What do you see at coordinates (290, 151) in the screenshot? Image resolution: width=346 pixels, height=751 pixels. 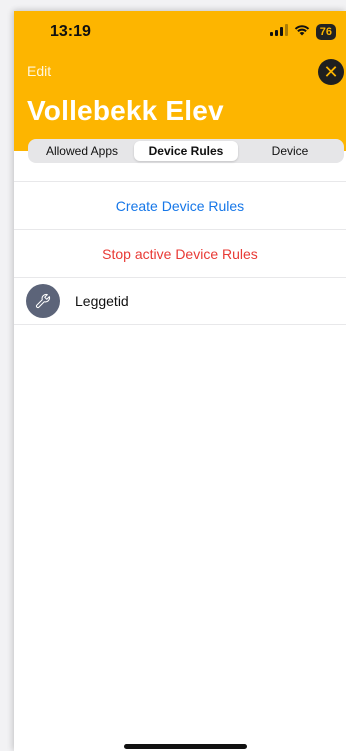 I see `tab-device: Device` at bounding box center [290, 151].